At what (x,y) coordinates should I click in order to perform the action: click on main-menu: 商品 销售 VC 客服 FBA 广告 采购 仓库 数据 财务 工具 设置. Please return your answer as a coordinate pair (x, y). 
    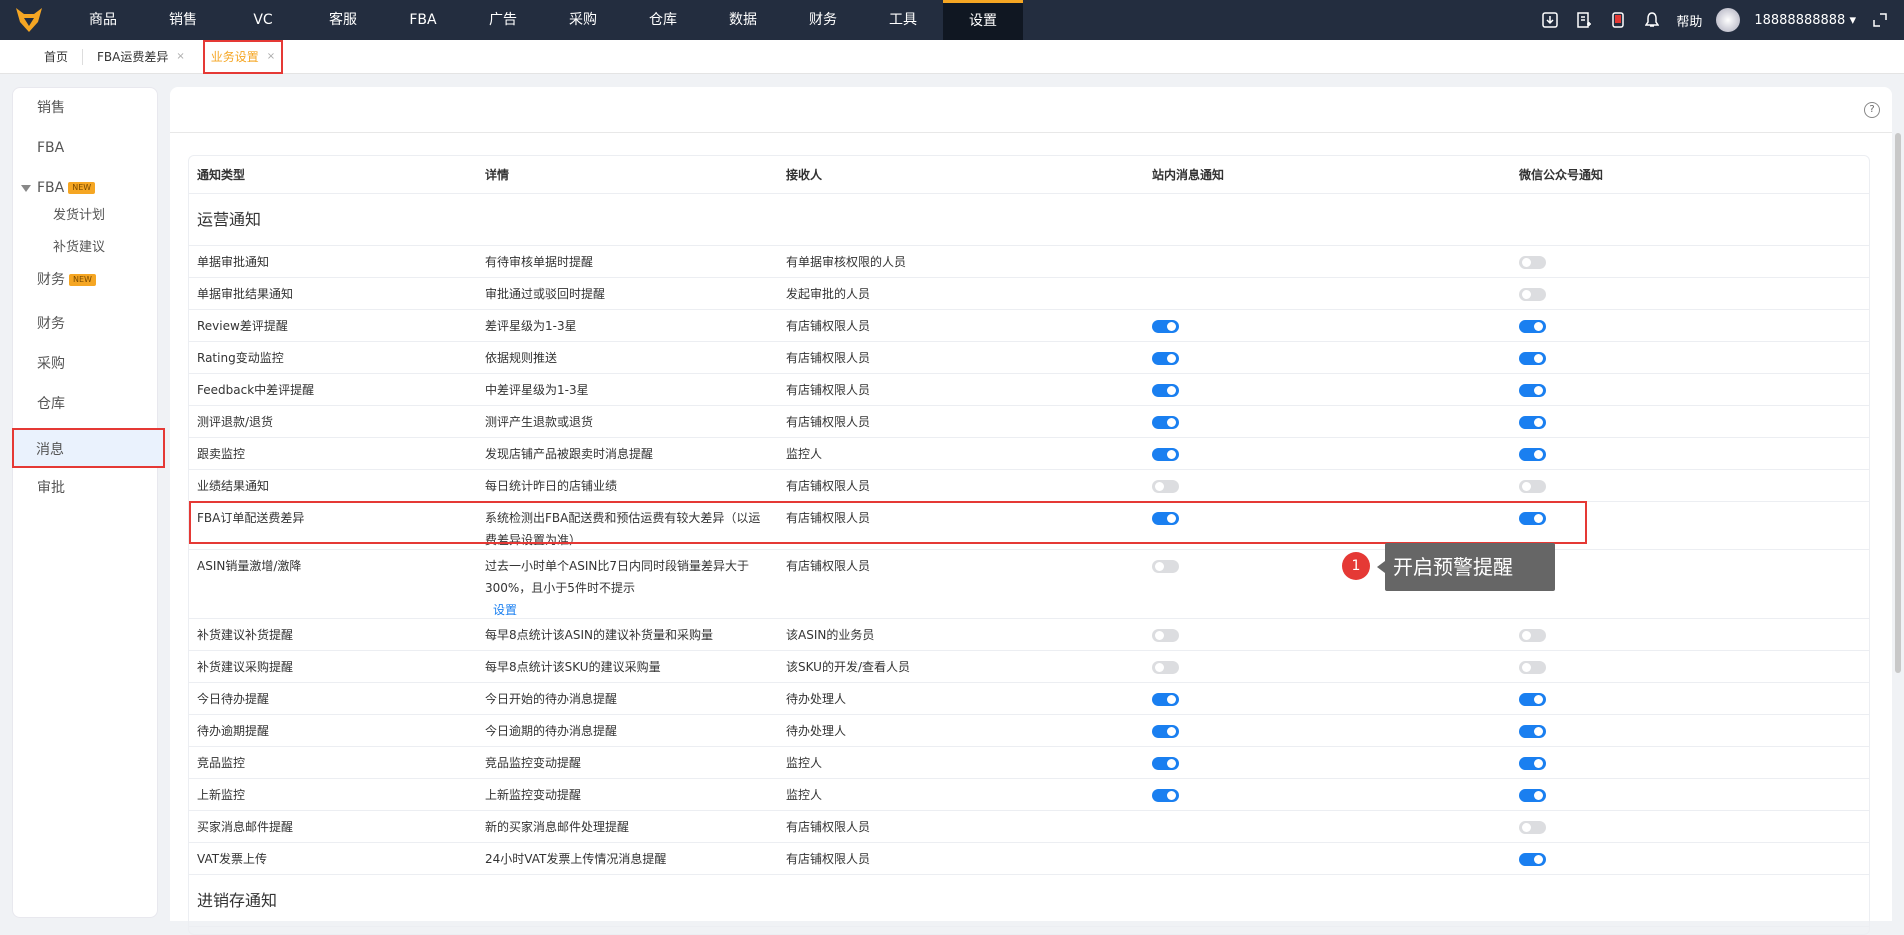
    Looking at the image, I should click on (543, 20).